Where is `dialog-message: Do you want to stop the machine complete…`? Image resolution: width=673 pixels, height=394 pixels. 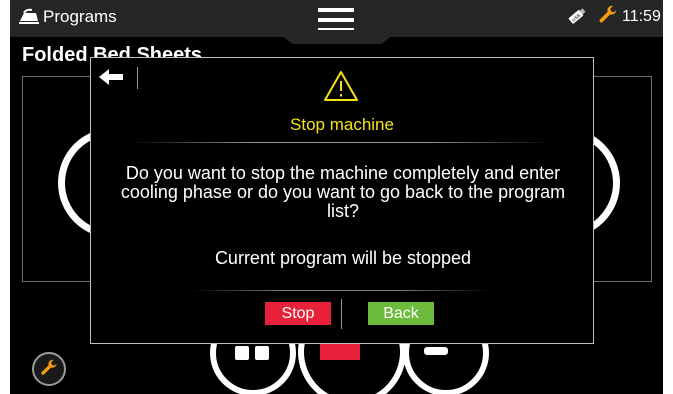 dialog-message: Do you want to stop the machine complete… is located at coordinates (343, 192).